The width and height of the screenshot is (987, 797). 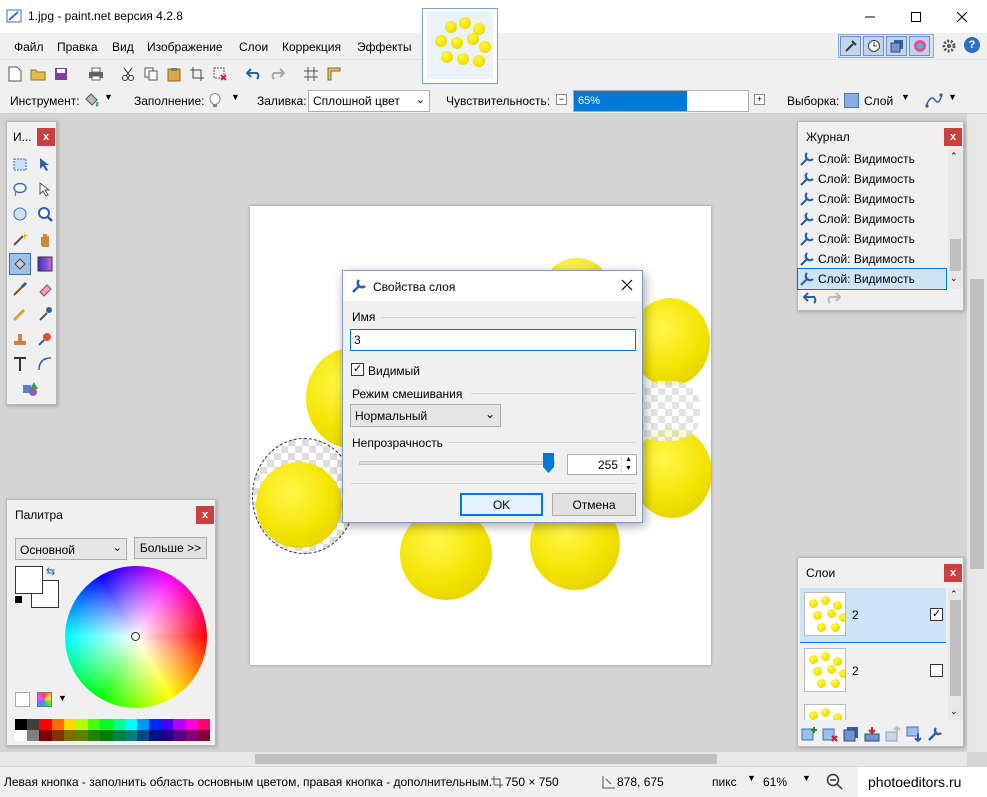 I want to click on print-icon, so click(x=96, y=74).